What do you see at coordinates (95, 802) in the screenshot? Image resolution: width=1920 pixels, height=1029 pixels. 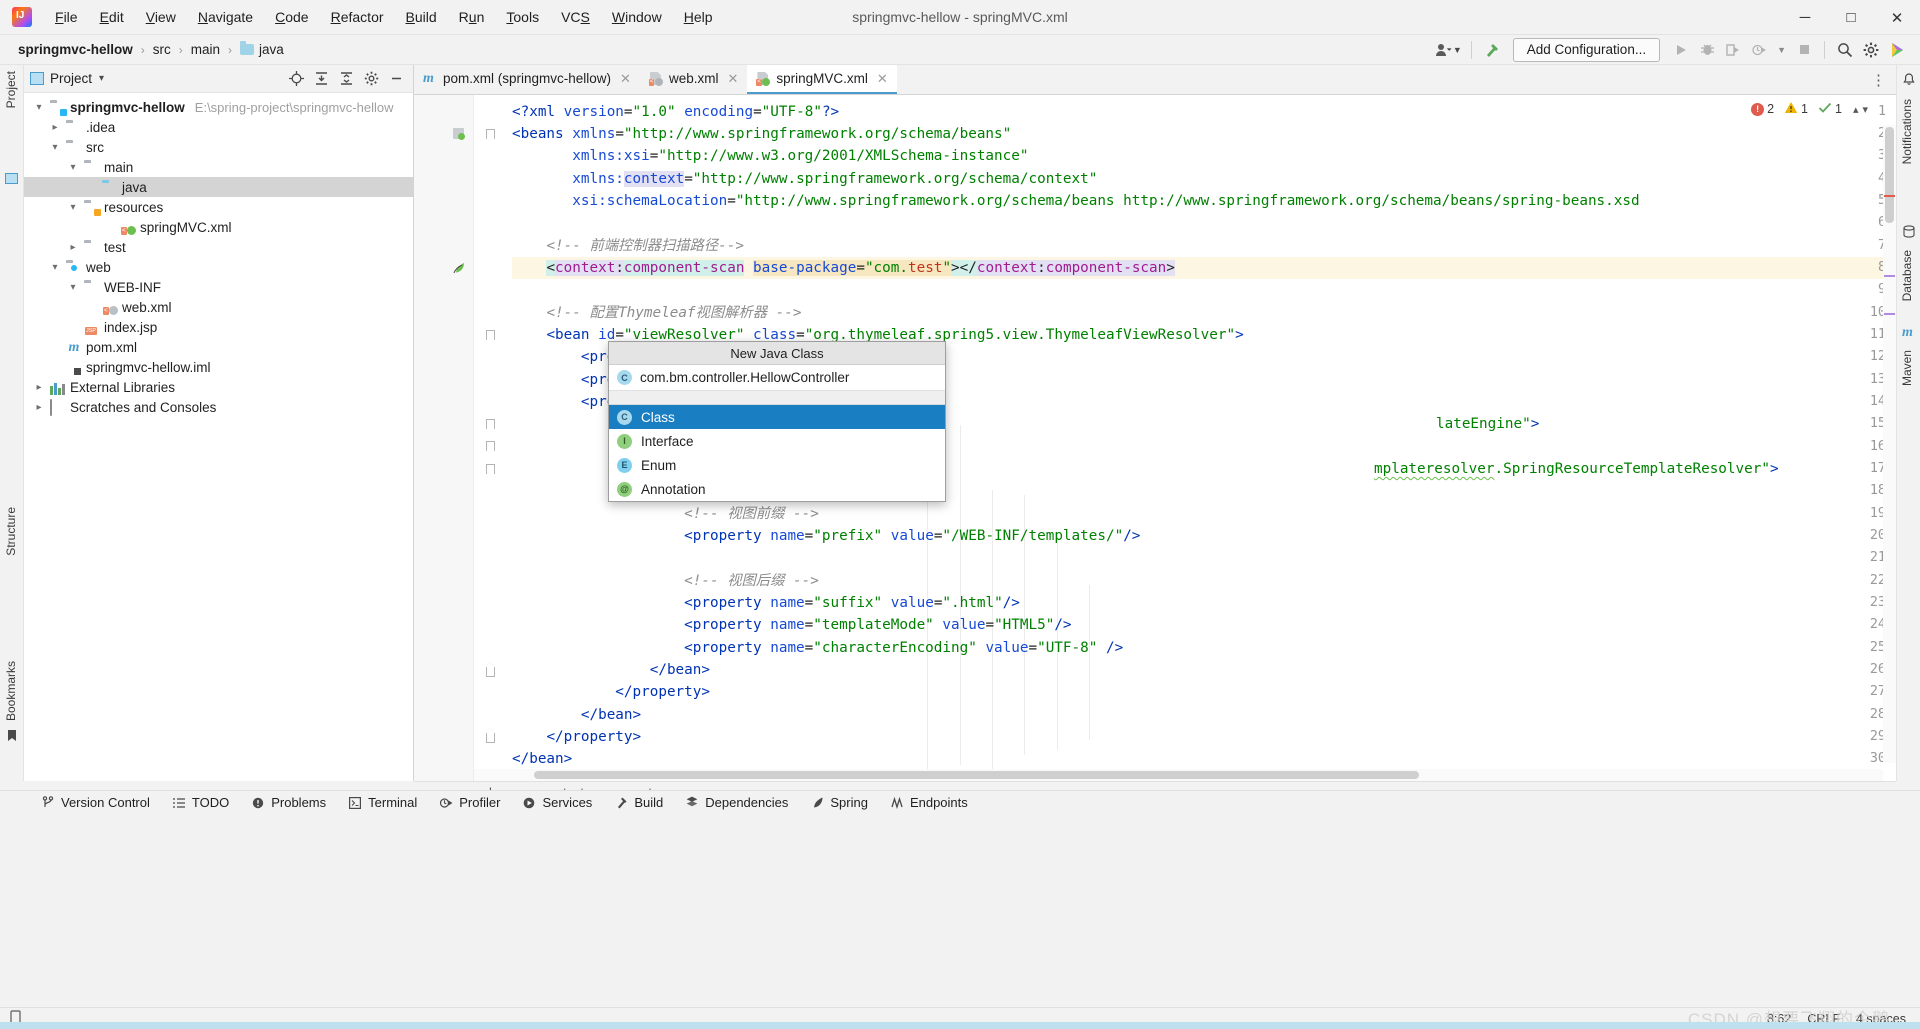 I see `tool-button-version-control: Version Control` at bounding box center [95, 802].